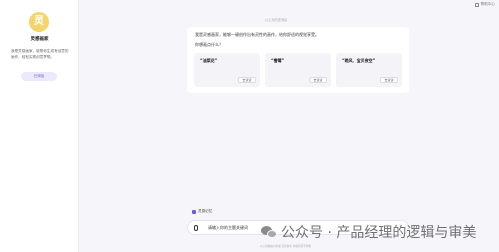 This screenshot has height=252, width=499. What do you see at coordinates (487, 4) in the screenshot?
I see `help-label: 帮助中心` at bounding box center [487, 4].